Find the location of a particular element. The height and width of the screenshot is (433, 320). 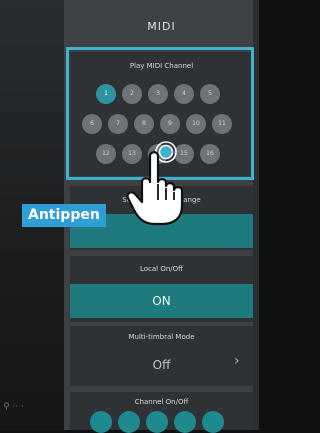

tap-callout-badge: Antippen is located at coordinates (64, 215).